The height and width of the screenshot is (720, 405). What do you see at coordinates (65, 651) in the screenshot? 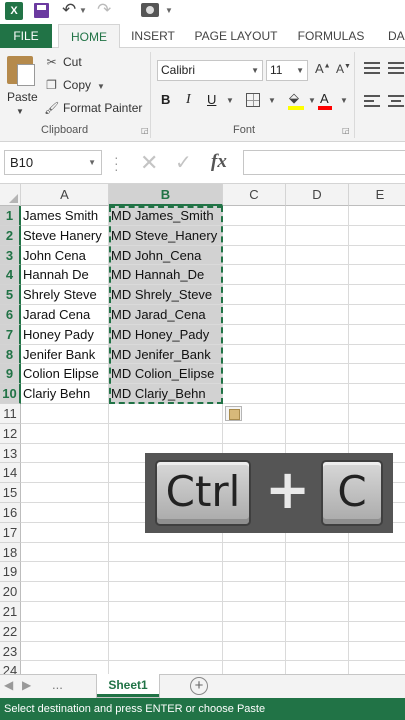
I see `cell-a23` at bounding box center [65, 651].